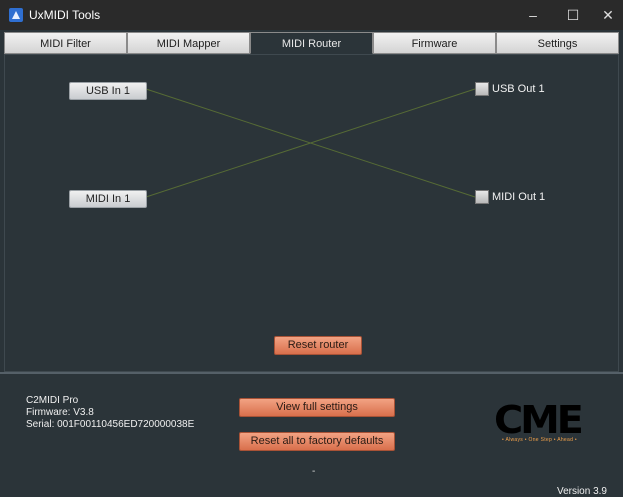 Image resolution: width=623 pixels, height=497 pixels. I want to click on usb-out-1-checkbox, so click(482, 89).